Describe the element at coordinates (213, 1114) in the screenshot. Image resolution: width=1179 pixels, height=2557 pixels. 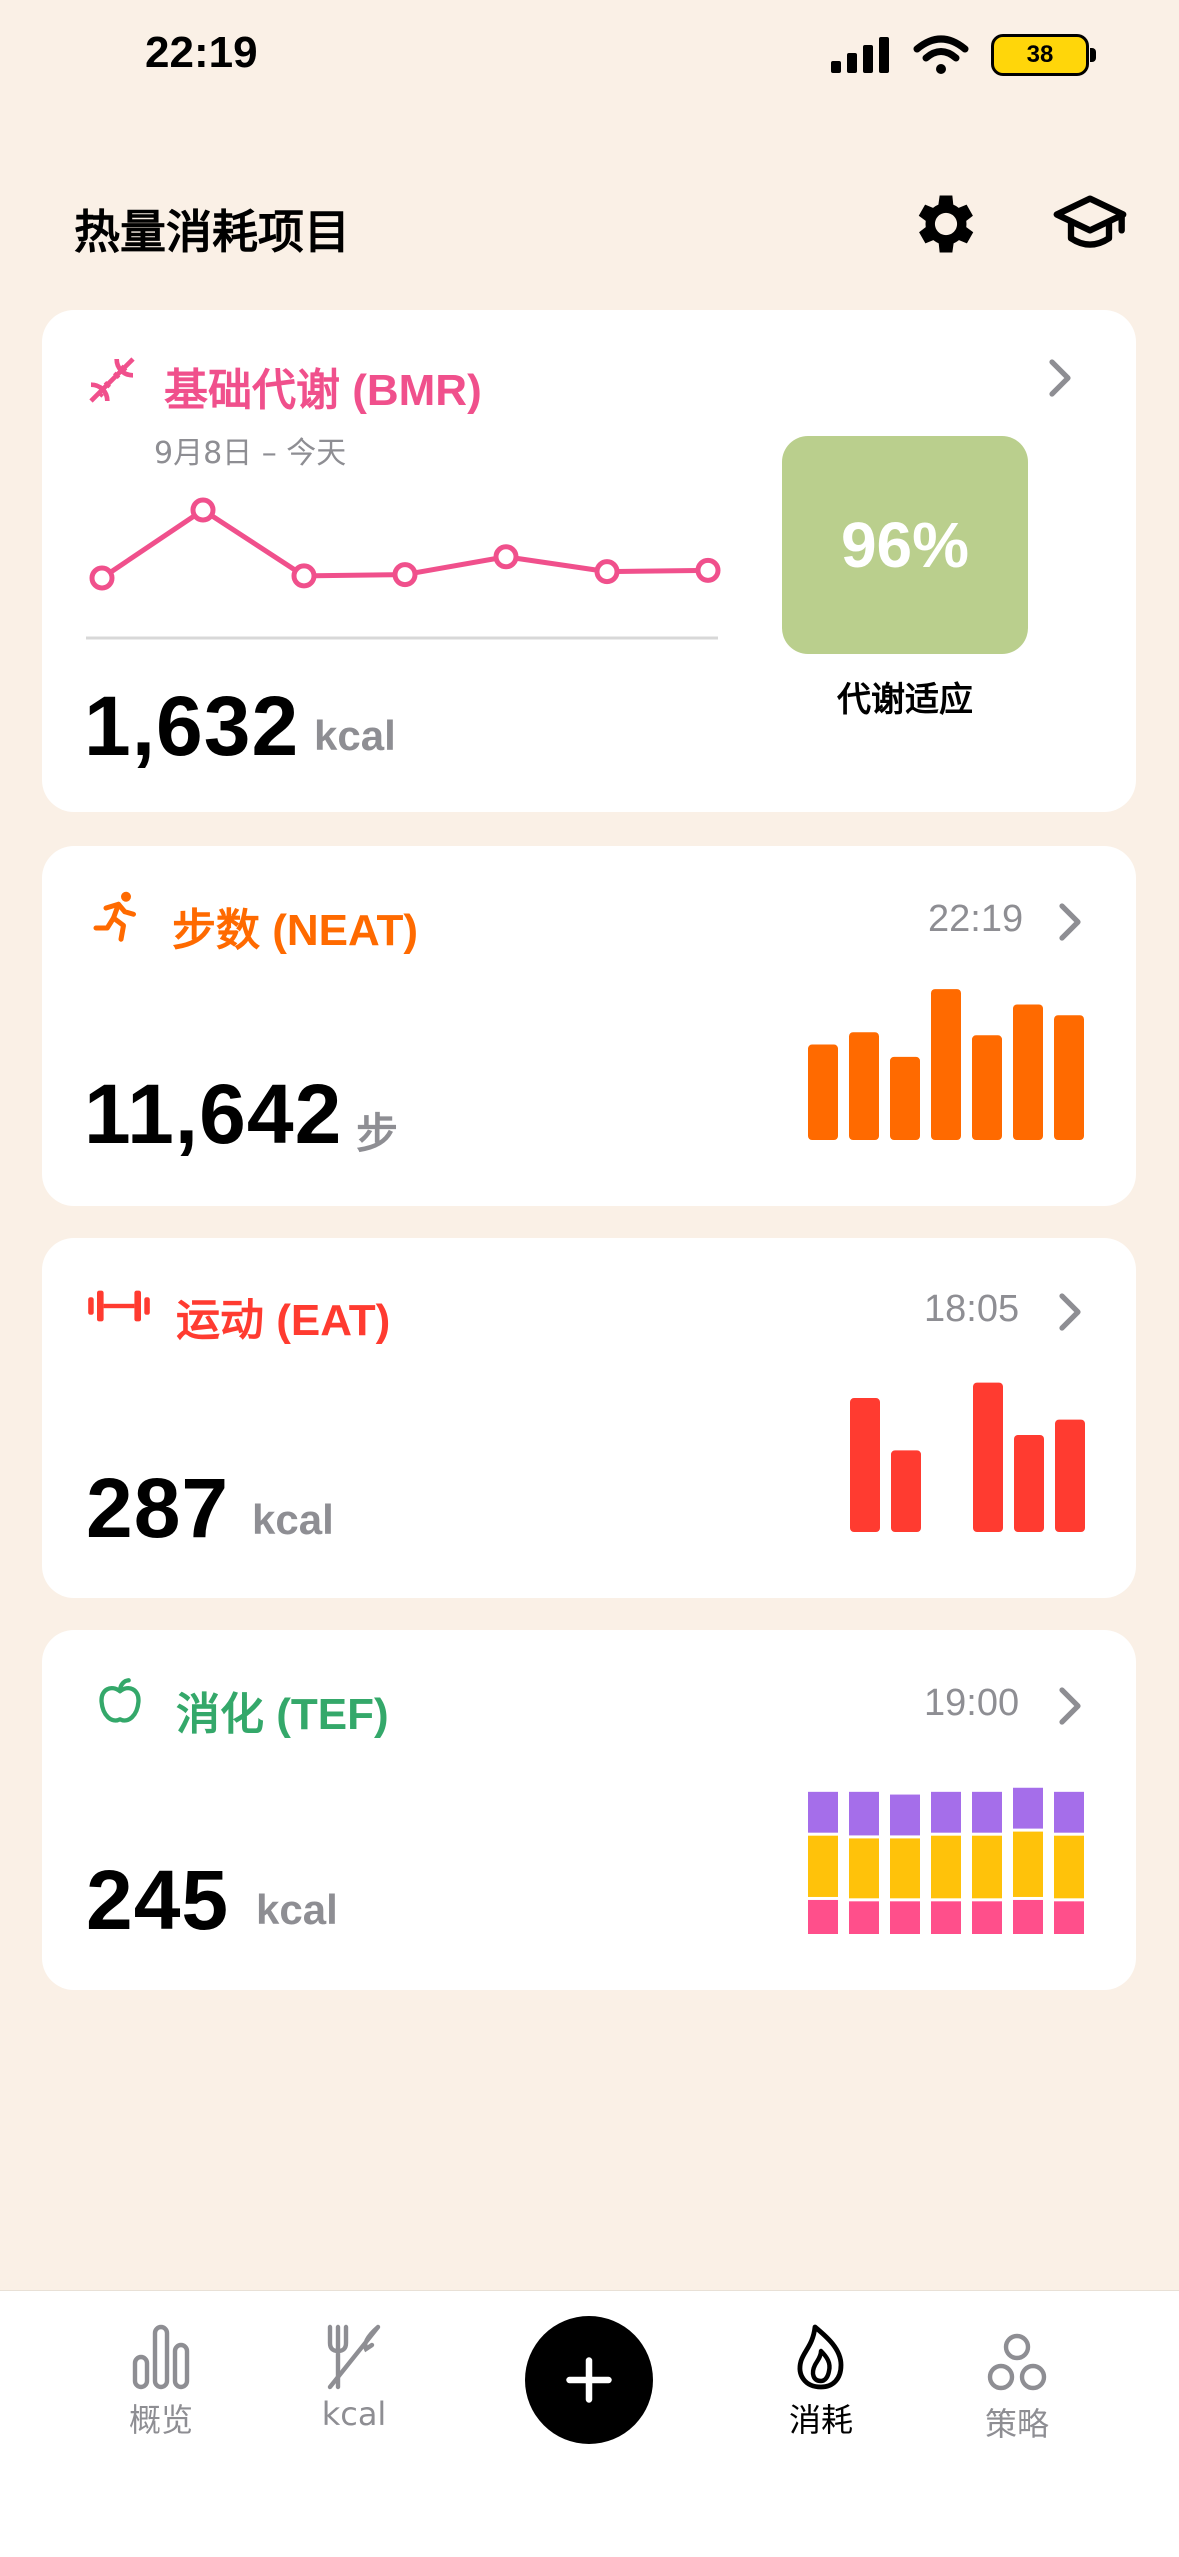
I see `neat-value: 11,642` at that location.